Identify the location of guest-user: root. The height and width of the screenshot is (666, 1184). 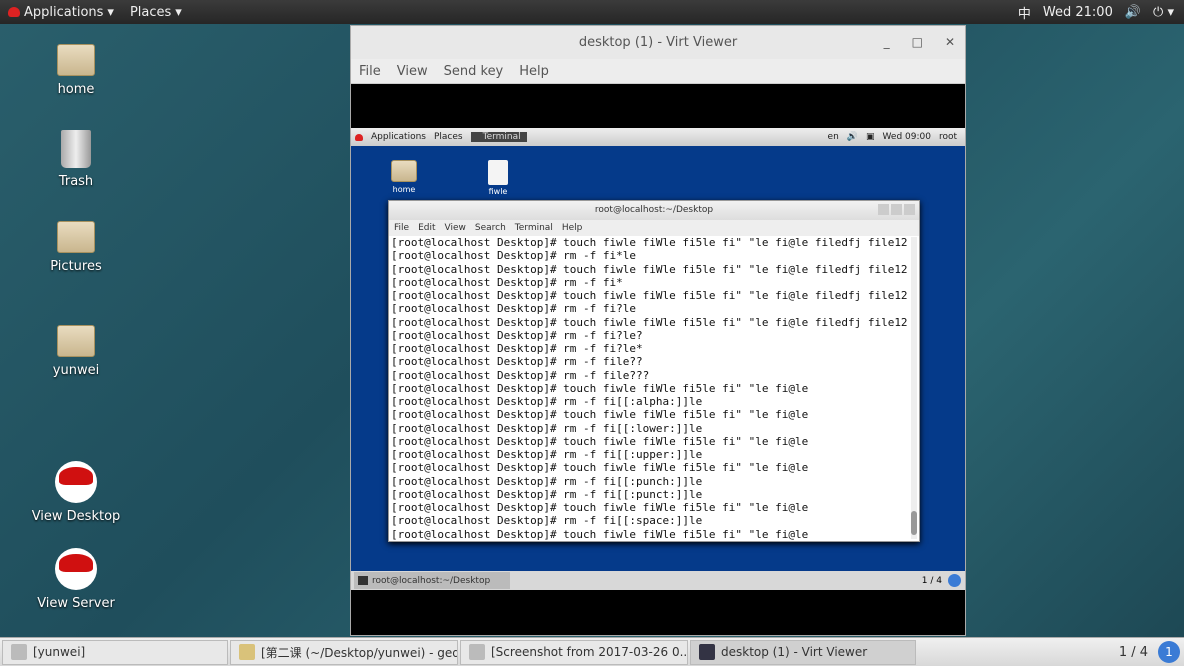
(952, 137).